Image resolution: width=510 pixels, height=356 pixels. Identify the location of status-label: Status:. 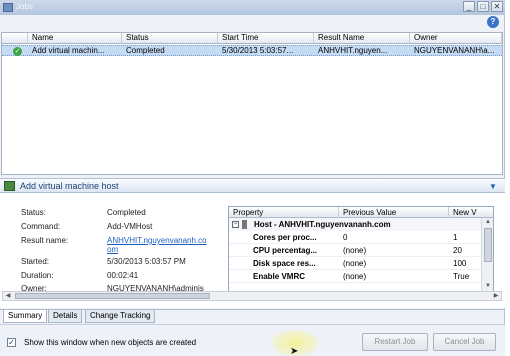
(33, 212).